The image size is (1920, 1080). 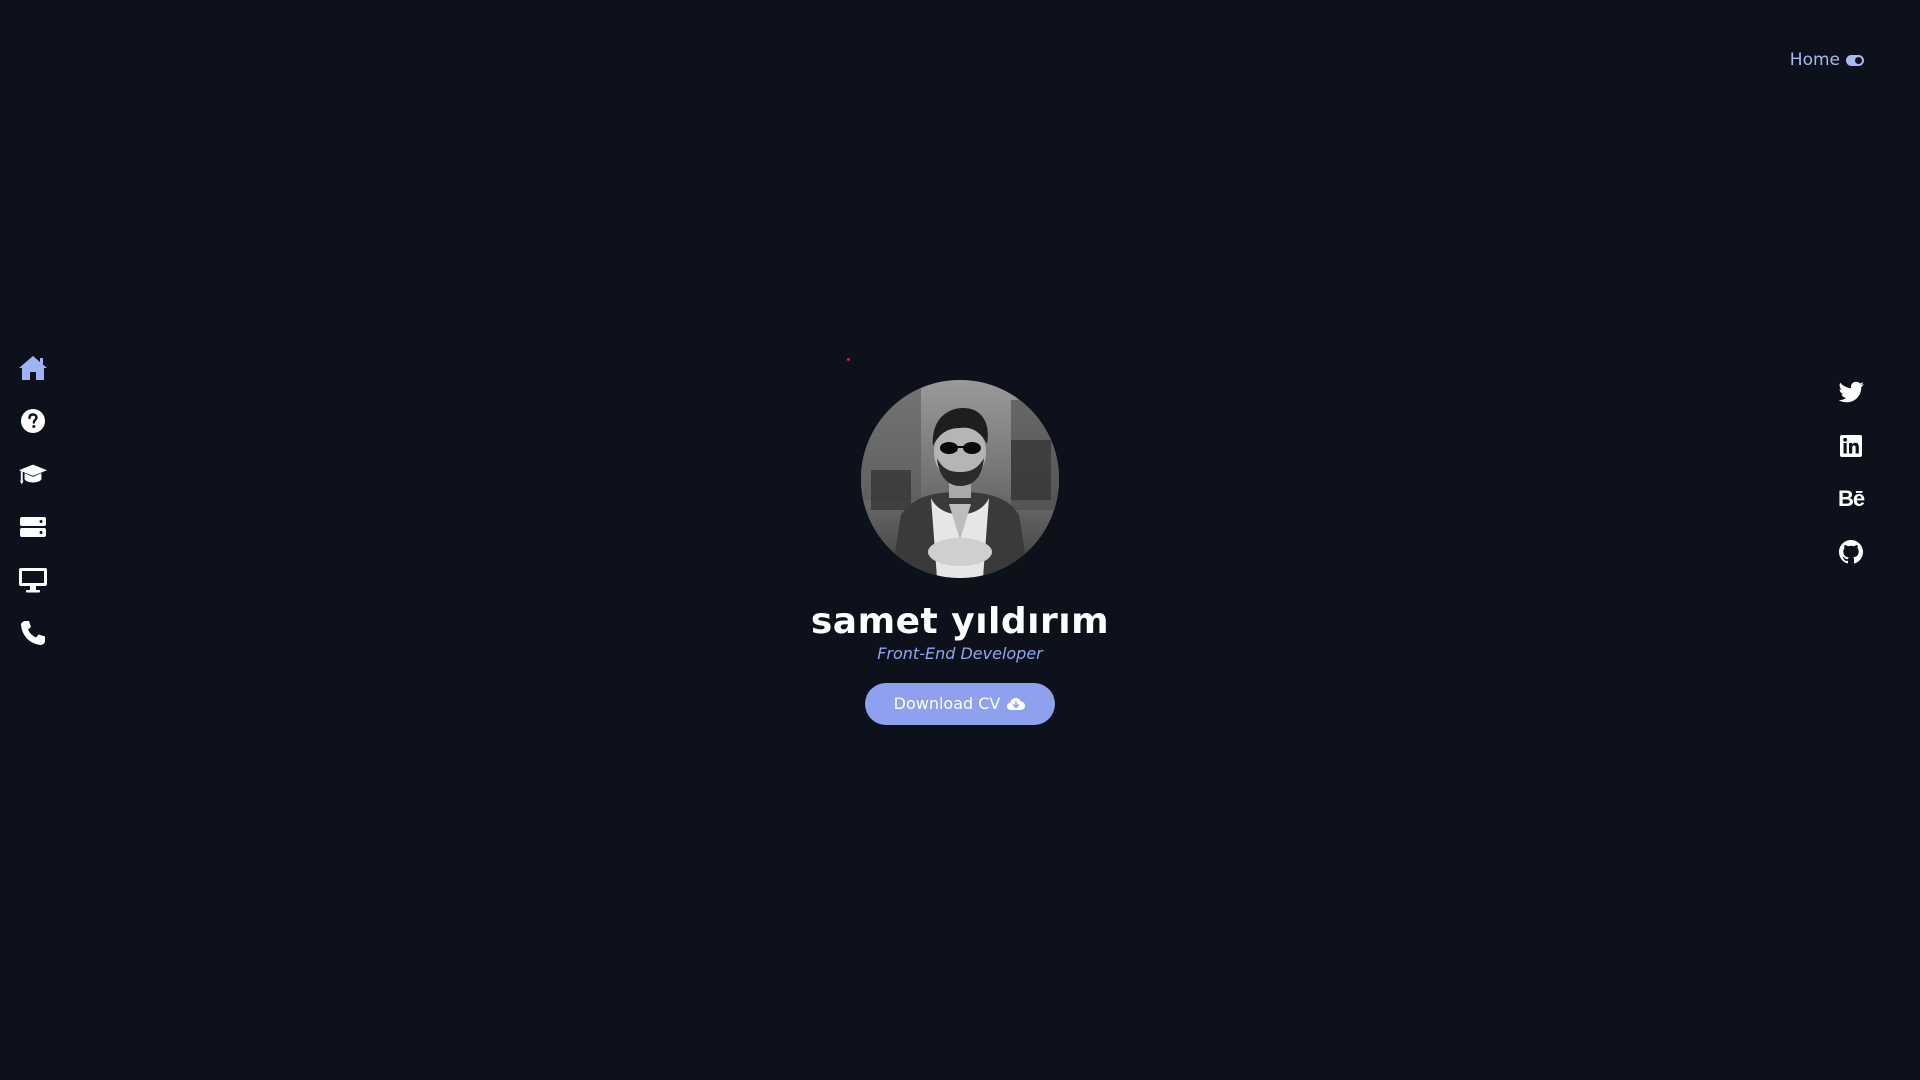 I want to click on profile-name: samet yıldırım, so click(x=960, y=621).